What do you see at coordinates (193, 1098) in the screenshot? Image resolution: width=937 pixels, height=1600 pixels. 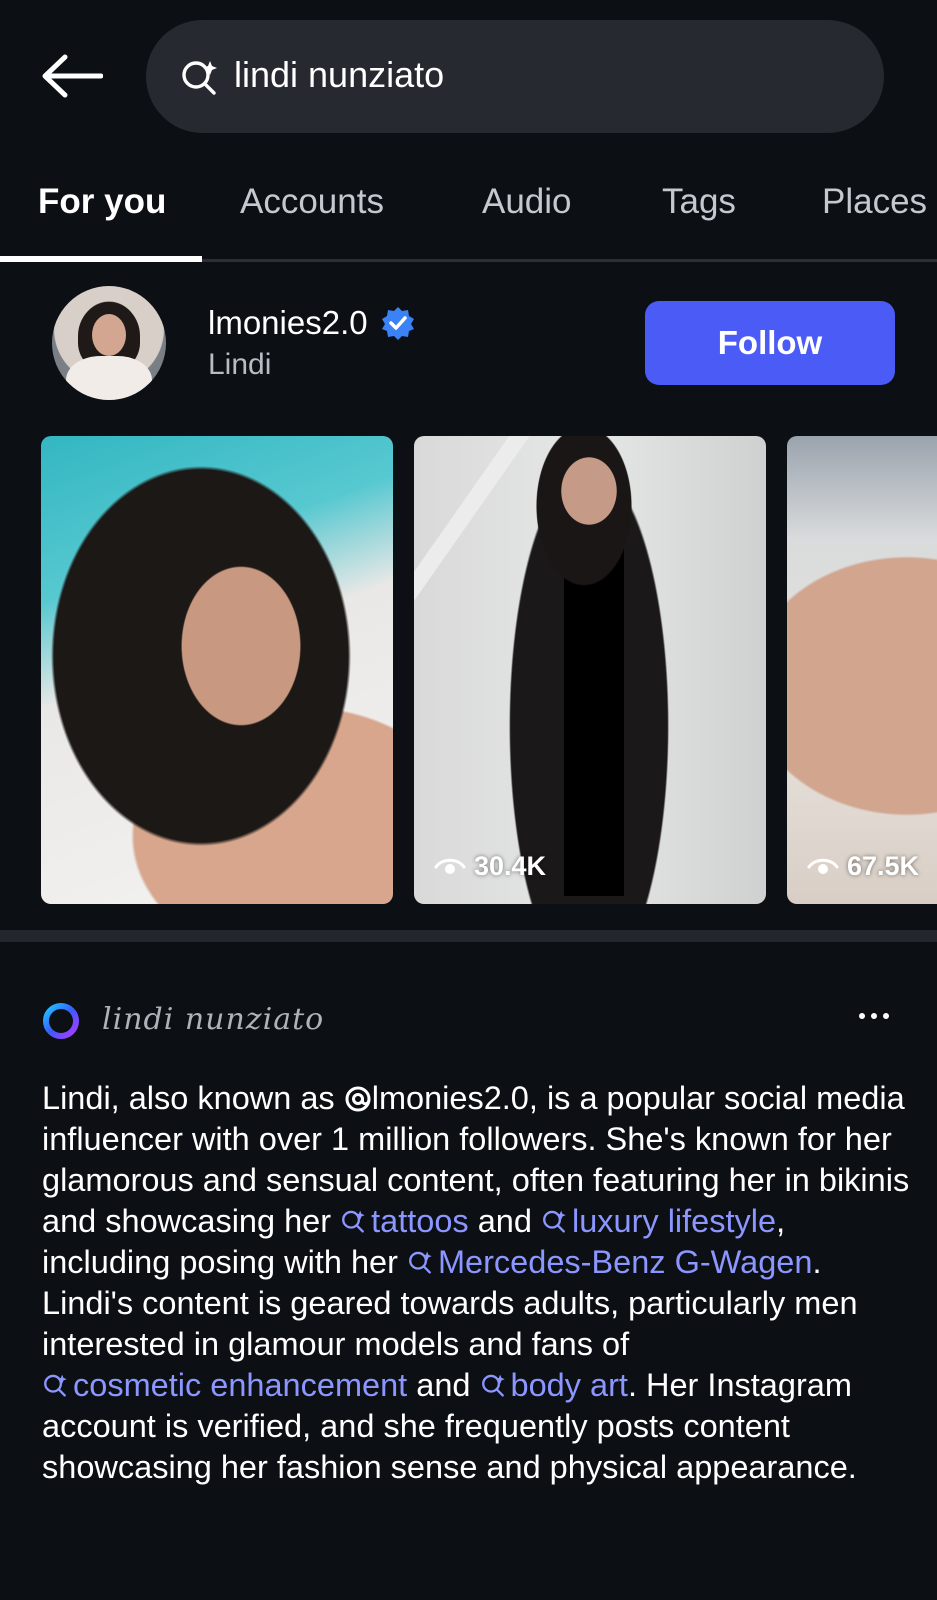 I see `summary-text: Lindi, also known as` at bounding box center [193, 1098].